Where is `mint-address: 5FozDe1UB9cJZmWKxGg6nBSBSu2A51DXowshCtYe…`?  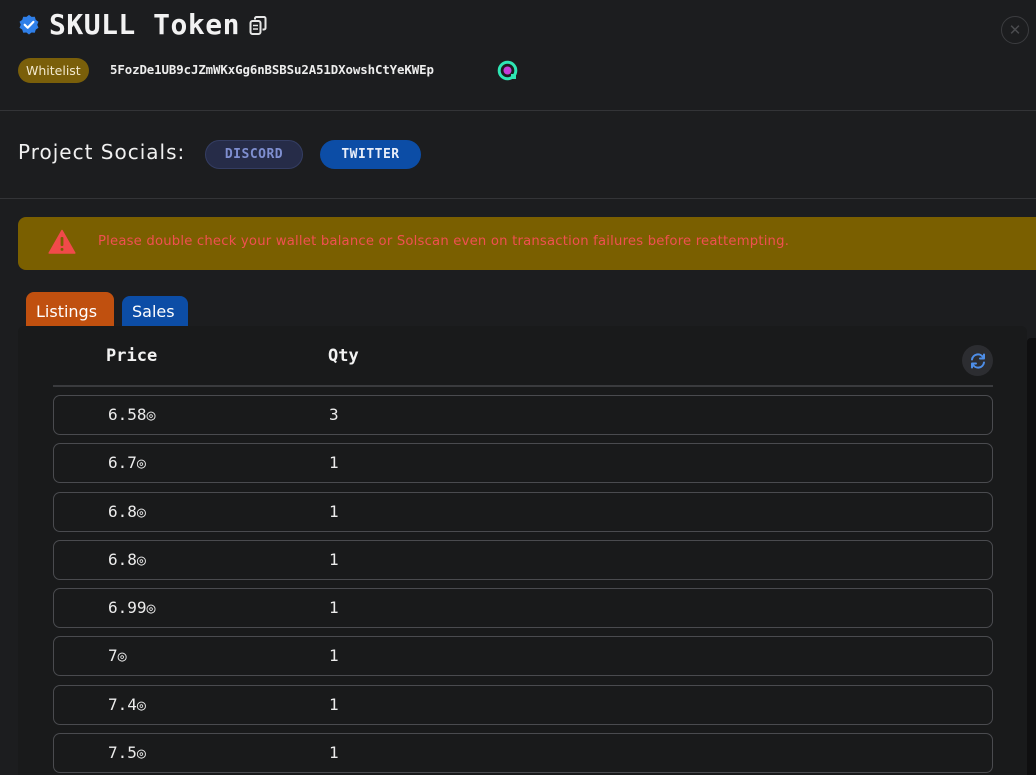 mint-address: 5FozDe1UB9cJZmWKxGg6nBSBSu2A51DXowshCtYe… is located at coordinates (272, 69).